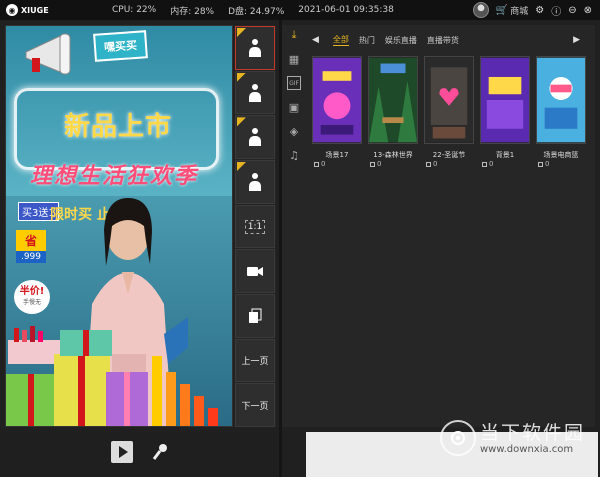 The height and width of the screenshot is (477, 600). Describe the element at coordinates (502, 10) in the screenshot. I see `cart-icon: 🛒` at that location.